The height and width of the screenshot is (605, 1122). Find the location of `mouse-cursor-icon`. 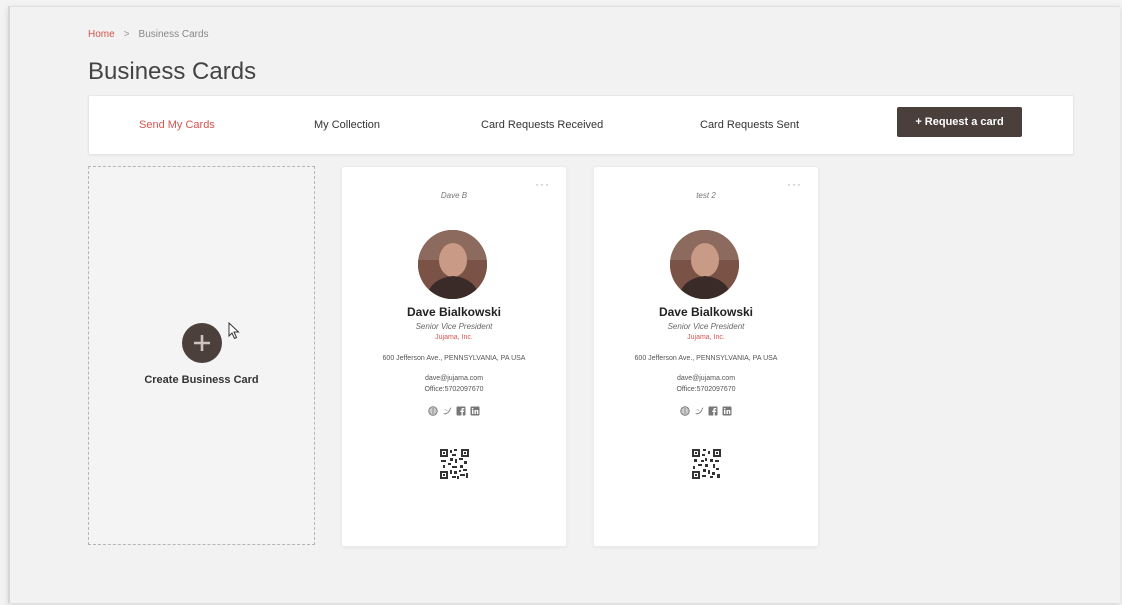

mouse-cursor-icon is located at coordinates (234, 331).